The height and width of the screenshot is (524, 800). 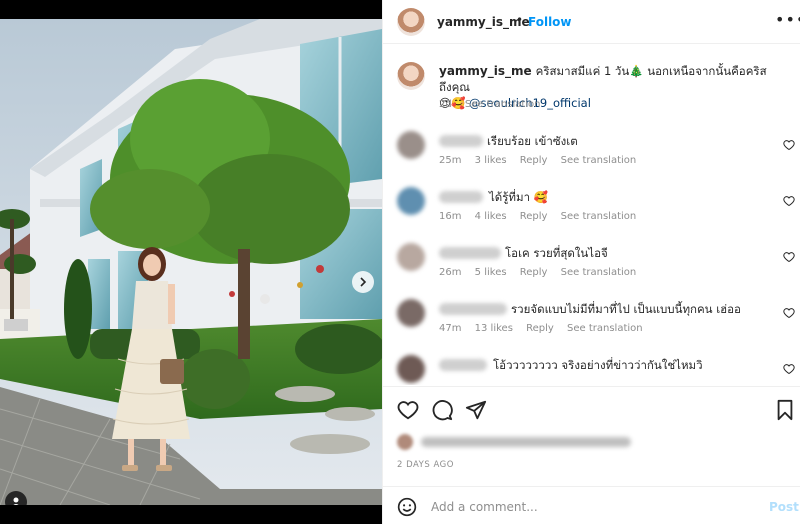 I want to click on comment-time: 26m, so click(x=450, y=272).